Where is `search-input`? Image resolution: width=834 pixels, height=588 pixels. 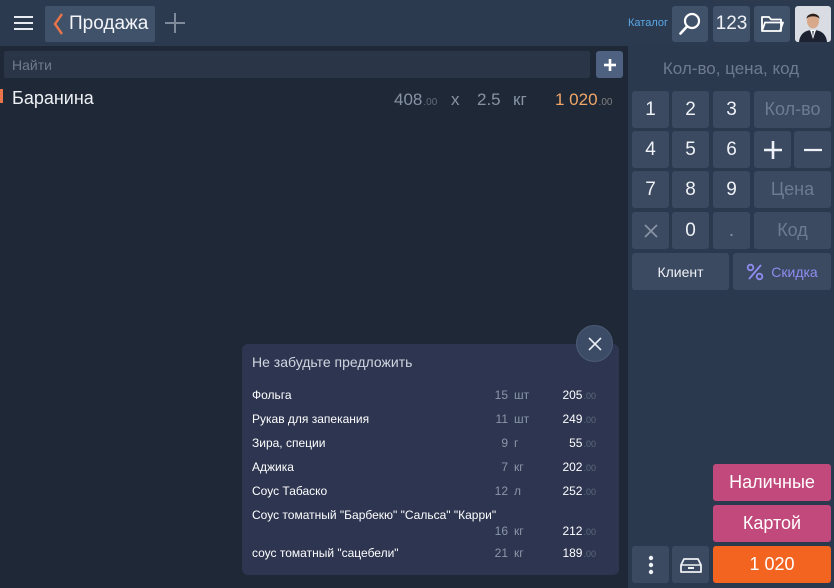 search-input is located at coordinates (297, 64).